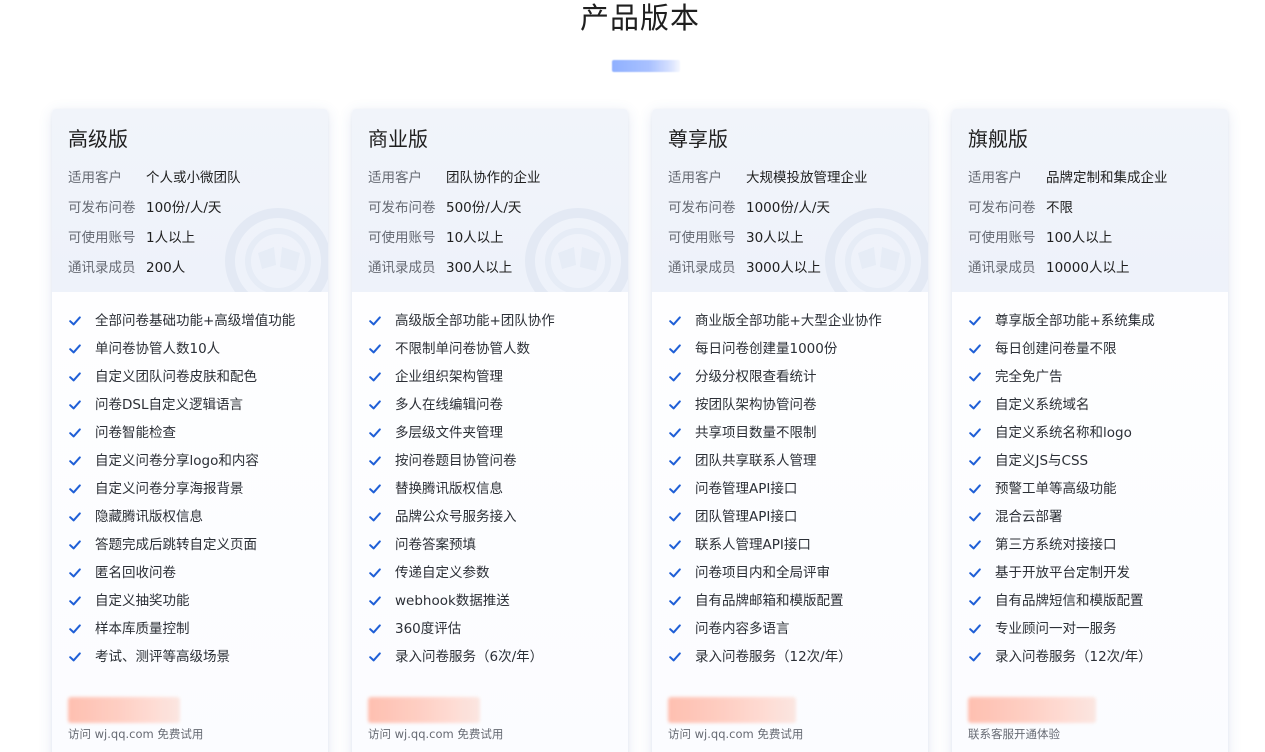  Describe the element at coordinates (769, 601) in the screenshot. I see `feature-text: 自有品牌邮箱和模版配置` at that location.